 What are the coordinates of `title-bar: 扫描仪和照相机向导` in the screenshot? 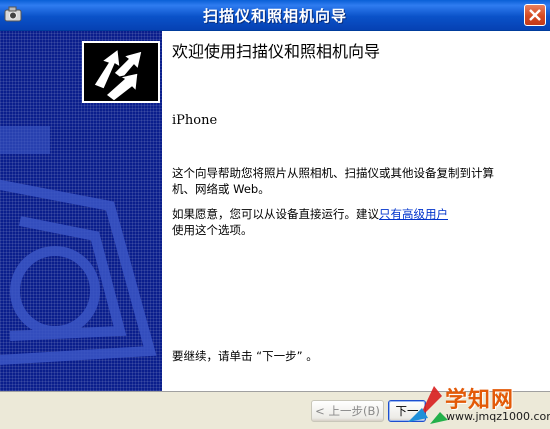 It's located at (275, 15).